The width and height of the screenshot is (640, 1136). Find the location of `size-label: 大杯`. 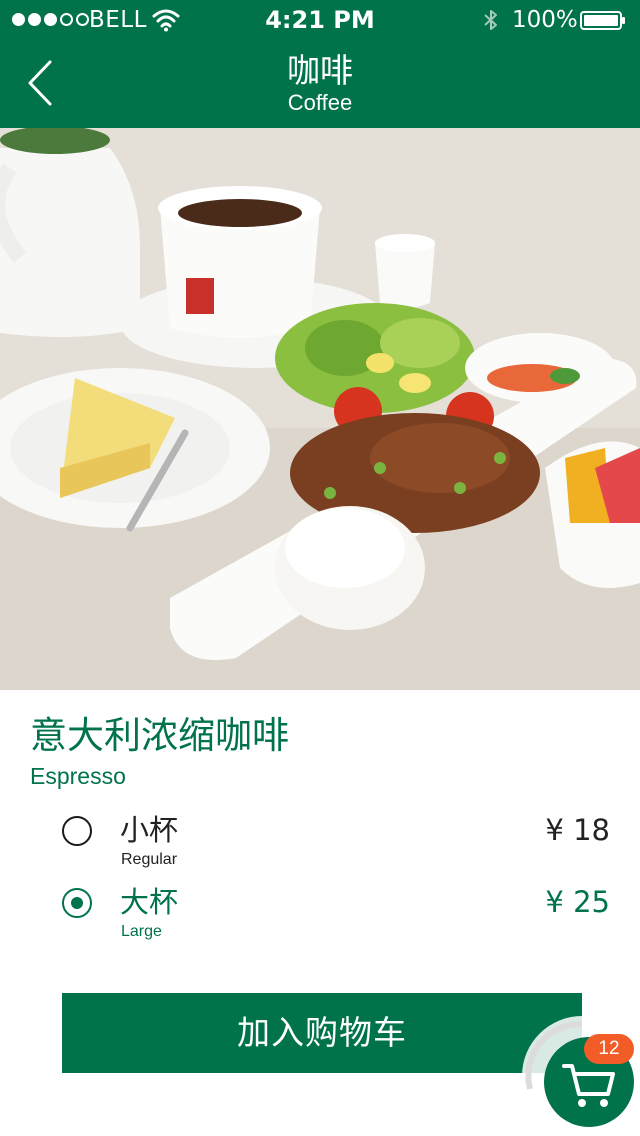

size-label: 大杯 is located at coordinates (149, 902).